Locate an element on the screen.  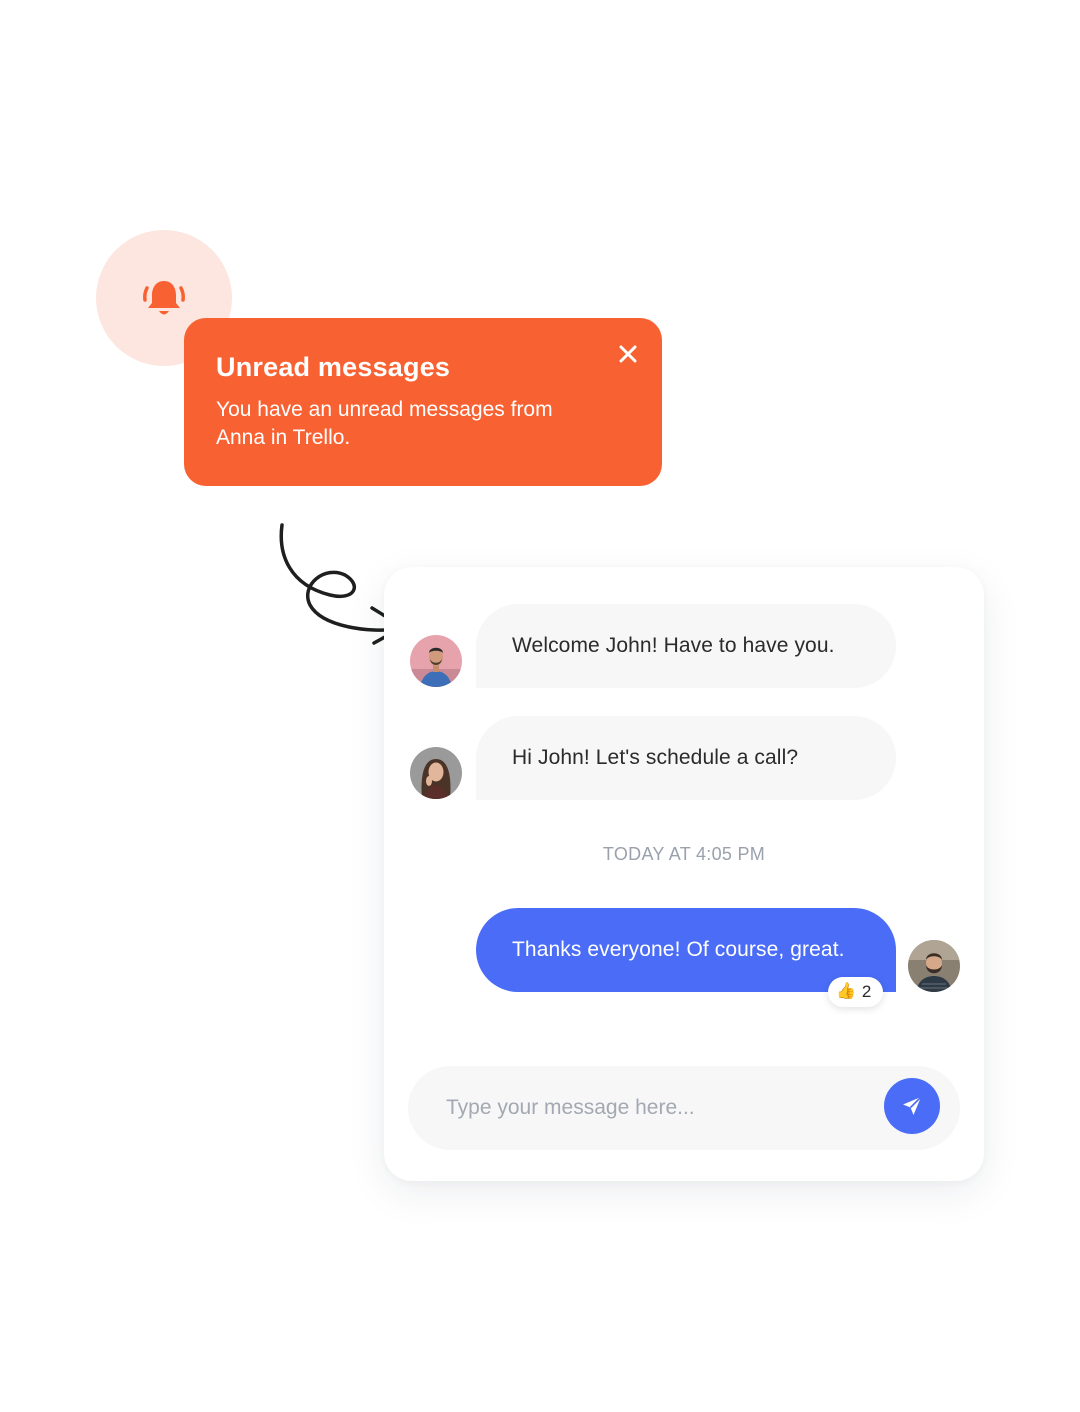
send-icon is located at coordinates (912, 1105).